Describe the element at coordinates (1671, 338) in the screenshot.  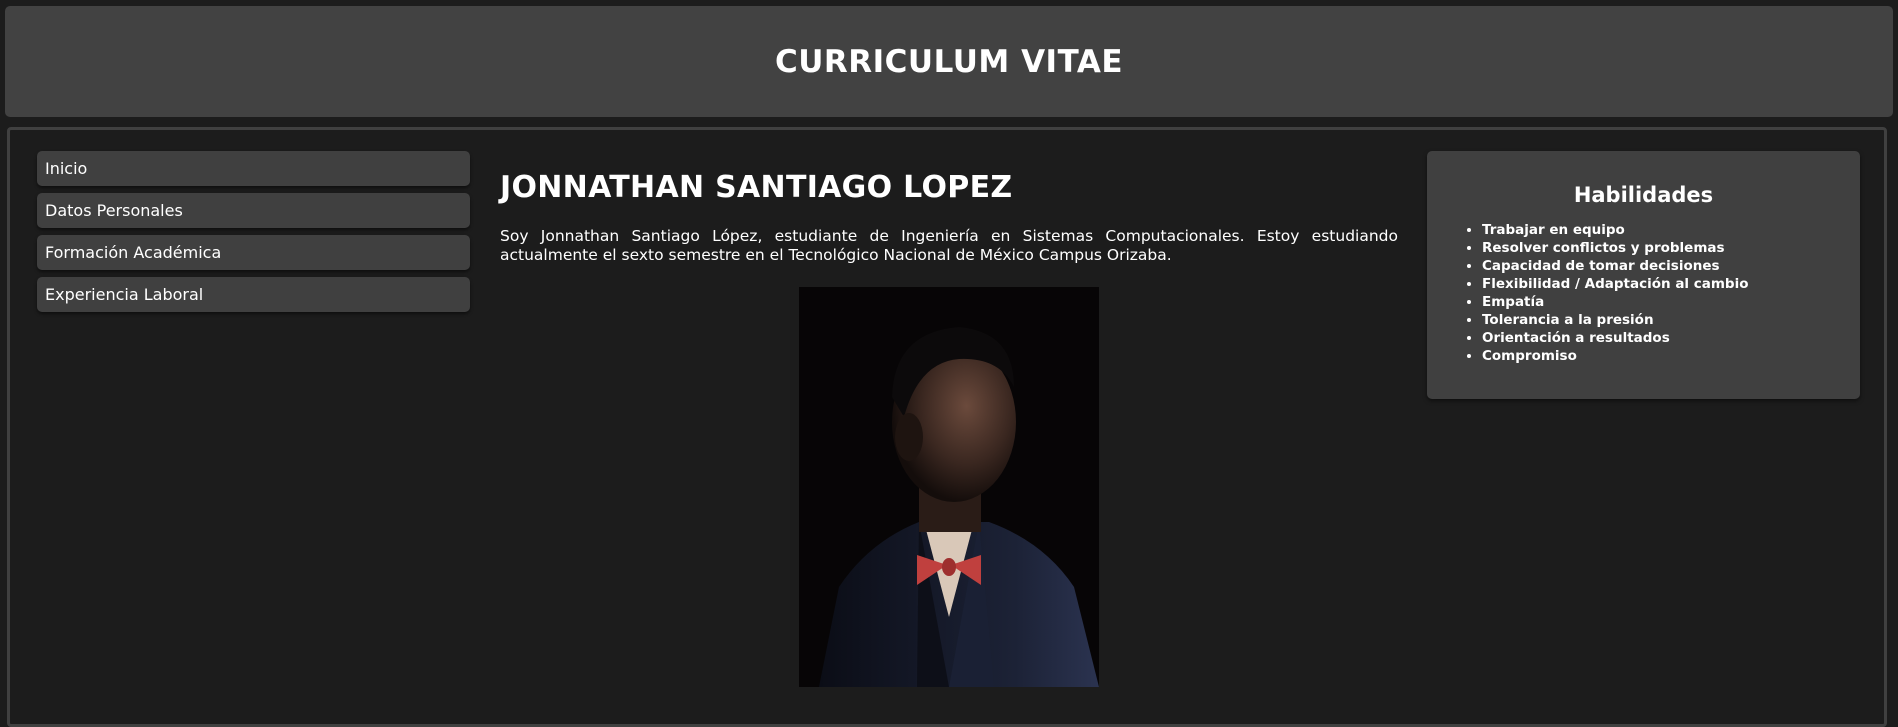
I see `list-item: Orientación a resultados` at that location.